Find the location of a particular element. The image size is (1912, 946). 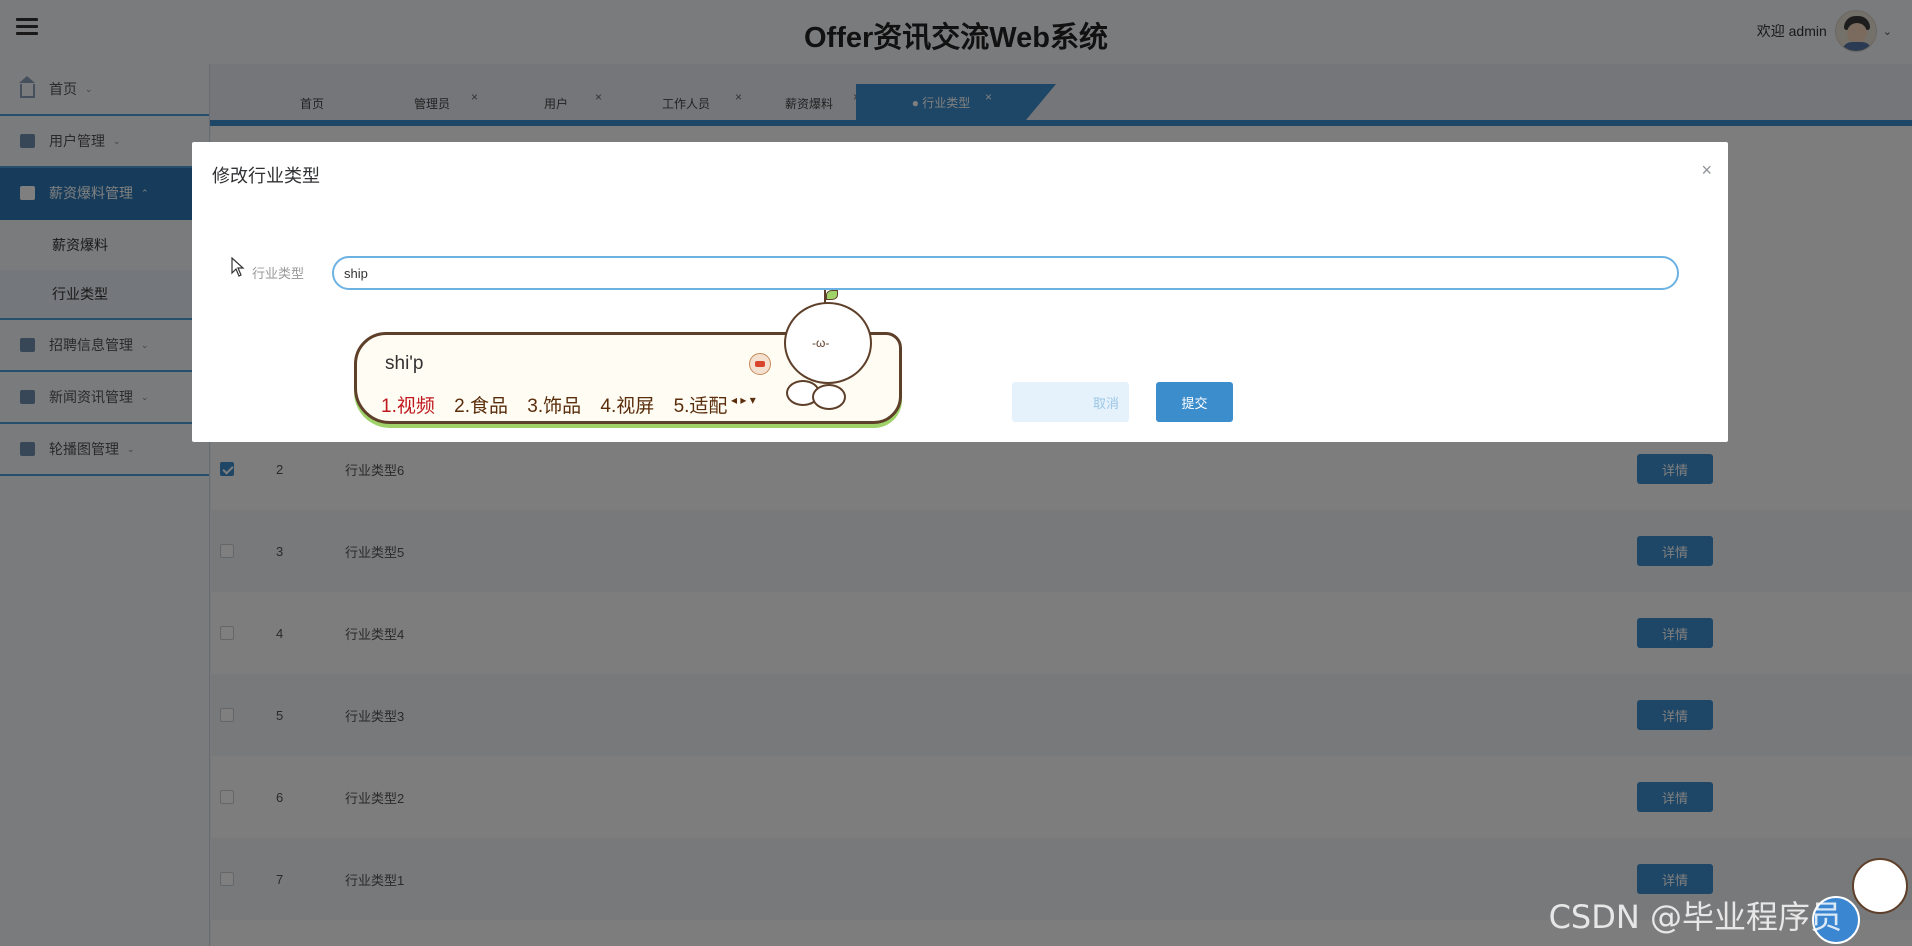

industry-type-input is located at coordinates (1005, 273).